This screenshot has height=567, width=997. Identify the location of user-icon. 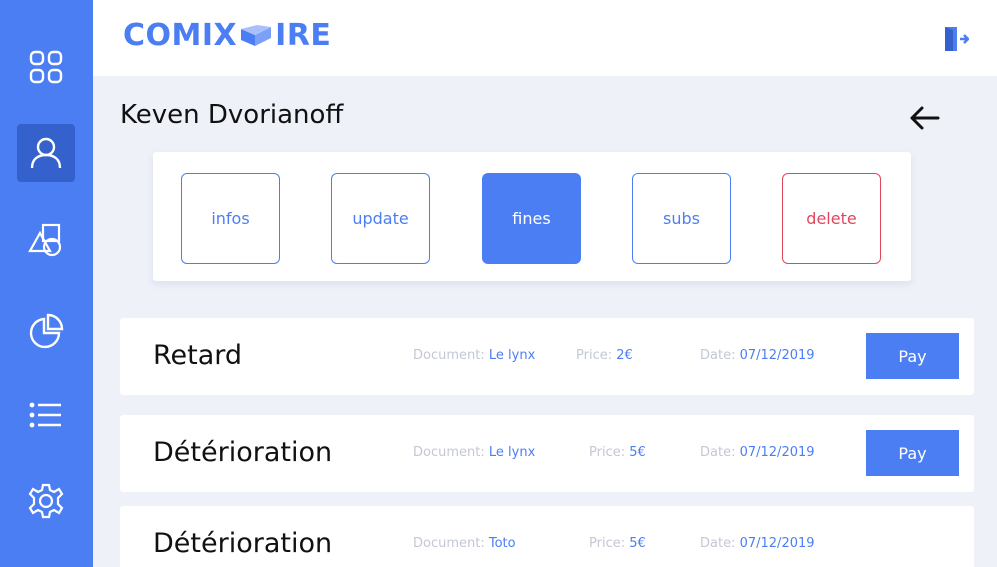
(46, 153).